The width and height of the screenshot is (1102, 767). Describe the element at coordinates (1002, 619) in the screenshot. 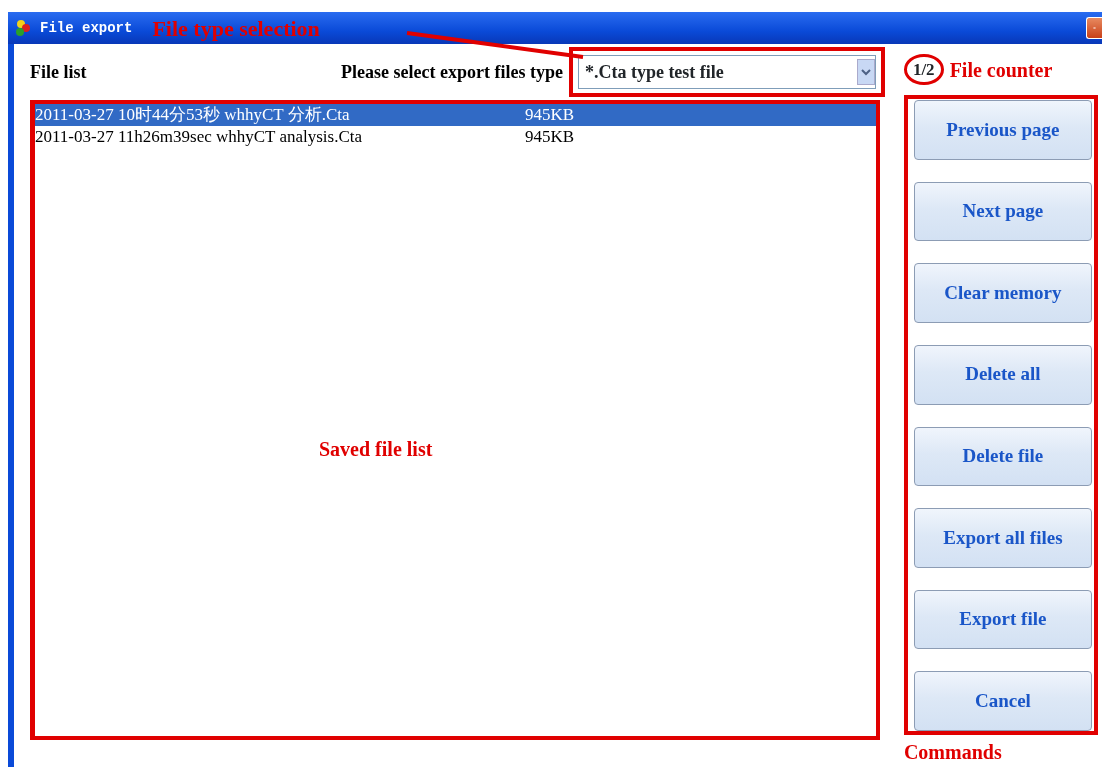

I see `command-button: Export file` at that location.